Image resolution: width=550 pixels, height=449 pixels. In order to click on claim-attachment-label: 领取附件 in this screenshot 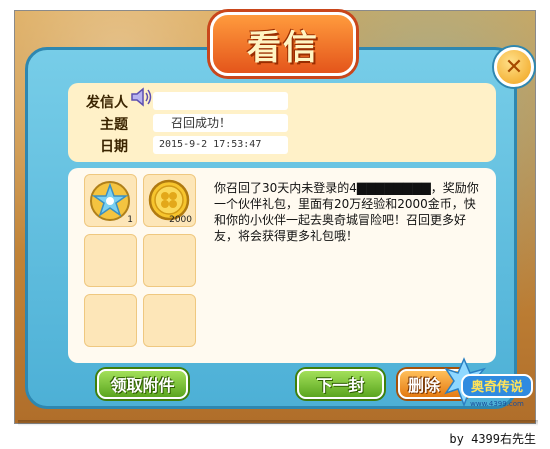, I will do `click(142, 385)`.